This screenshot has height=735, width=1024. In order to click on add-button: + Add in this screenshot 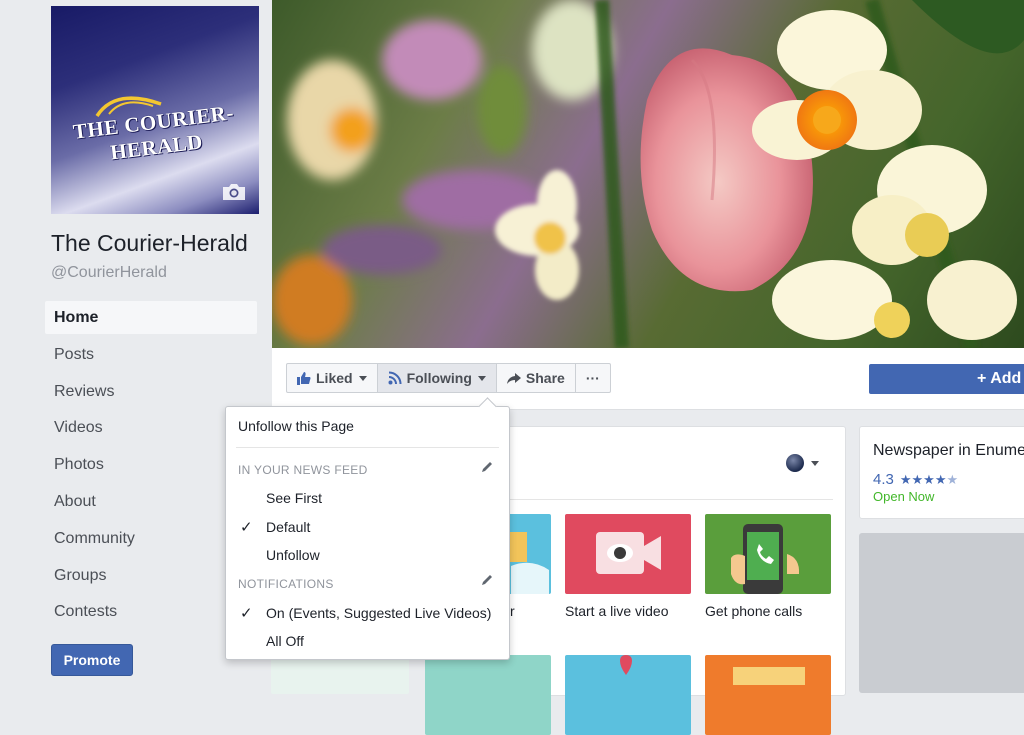, I will do `click(946, 379)`.